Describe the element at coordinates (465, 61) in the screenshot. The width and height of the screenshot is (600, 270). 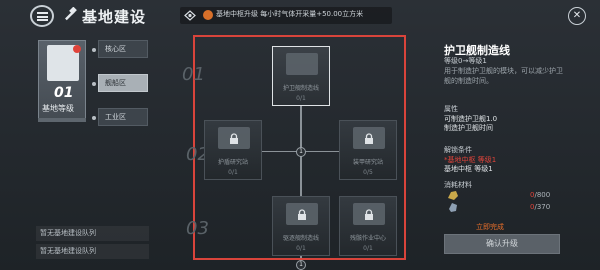
I see `detail-level: 等级0→等级1` at that location.